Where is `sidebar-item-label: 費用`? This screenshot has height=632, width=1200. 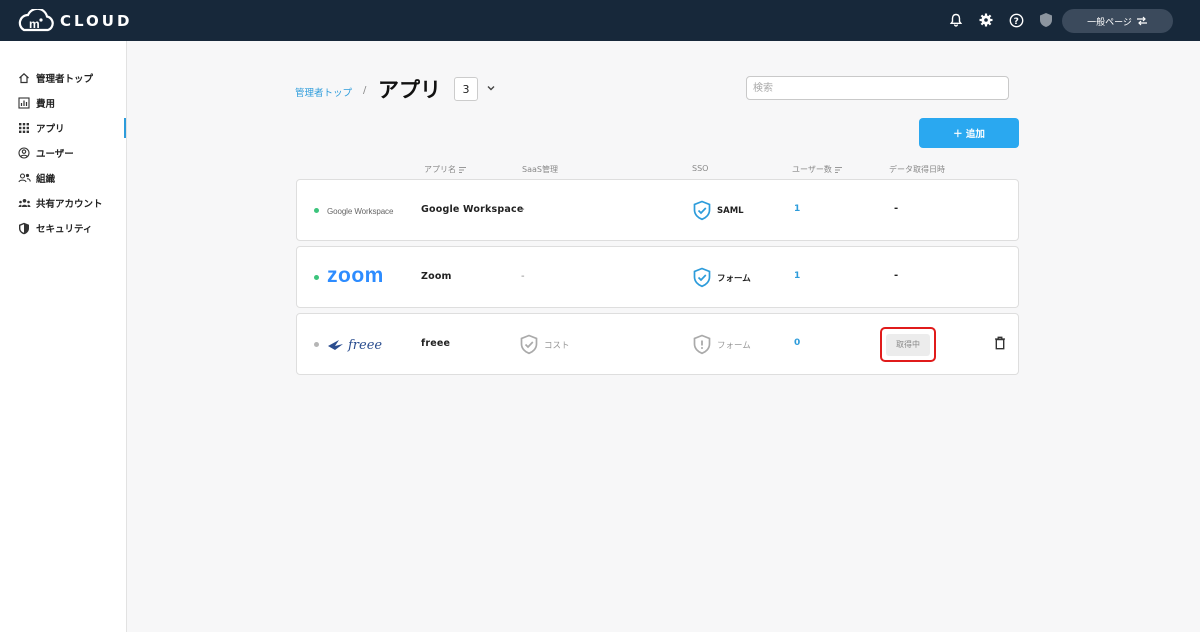 sidebar-item-label: 費用 is located at coordinates (46, 104).